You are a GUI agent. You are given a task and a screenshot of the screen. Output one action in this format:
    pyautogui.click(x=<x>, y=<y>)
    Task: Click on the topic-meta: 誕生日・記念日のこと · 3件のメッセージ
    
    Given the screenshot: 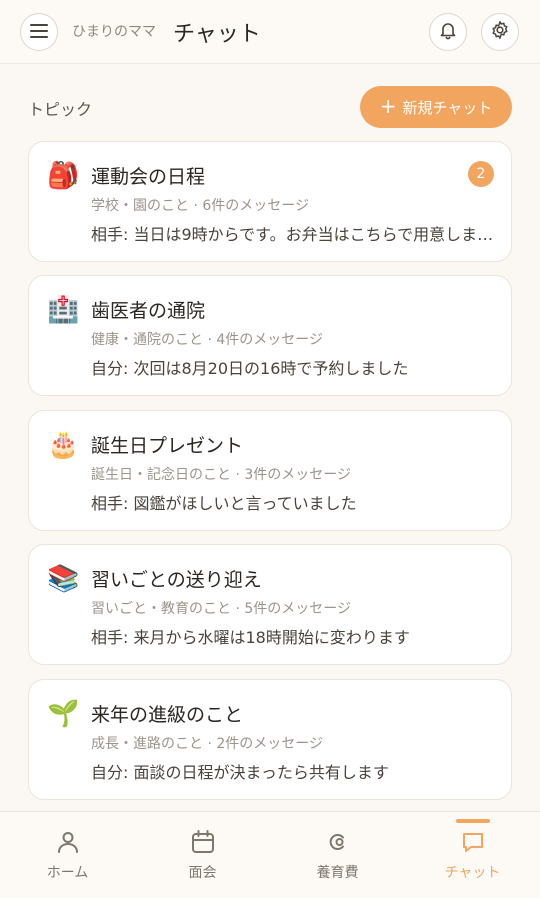 What is the action you would take?
    pyautogui.click(x=221, y=475)
    